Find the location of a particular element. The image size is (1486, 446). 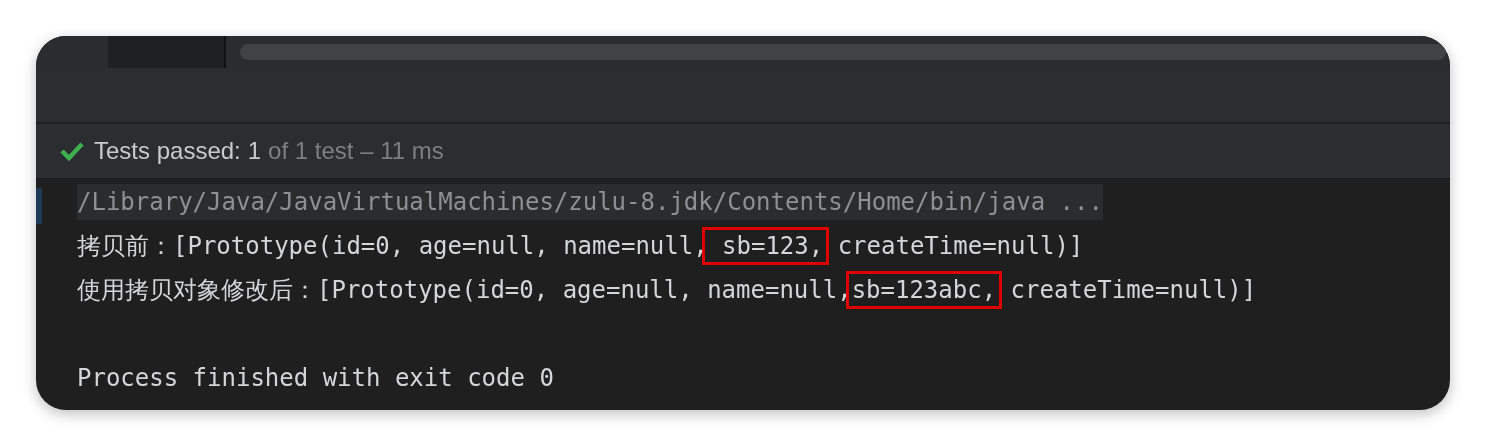

tests-passed-label: Tests passed: is located at coordinates (167, 151).